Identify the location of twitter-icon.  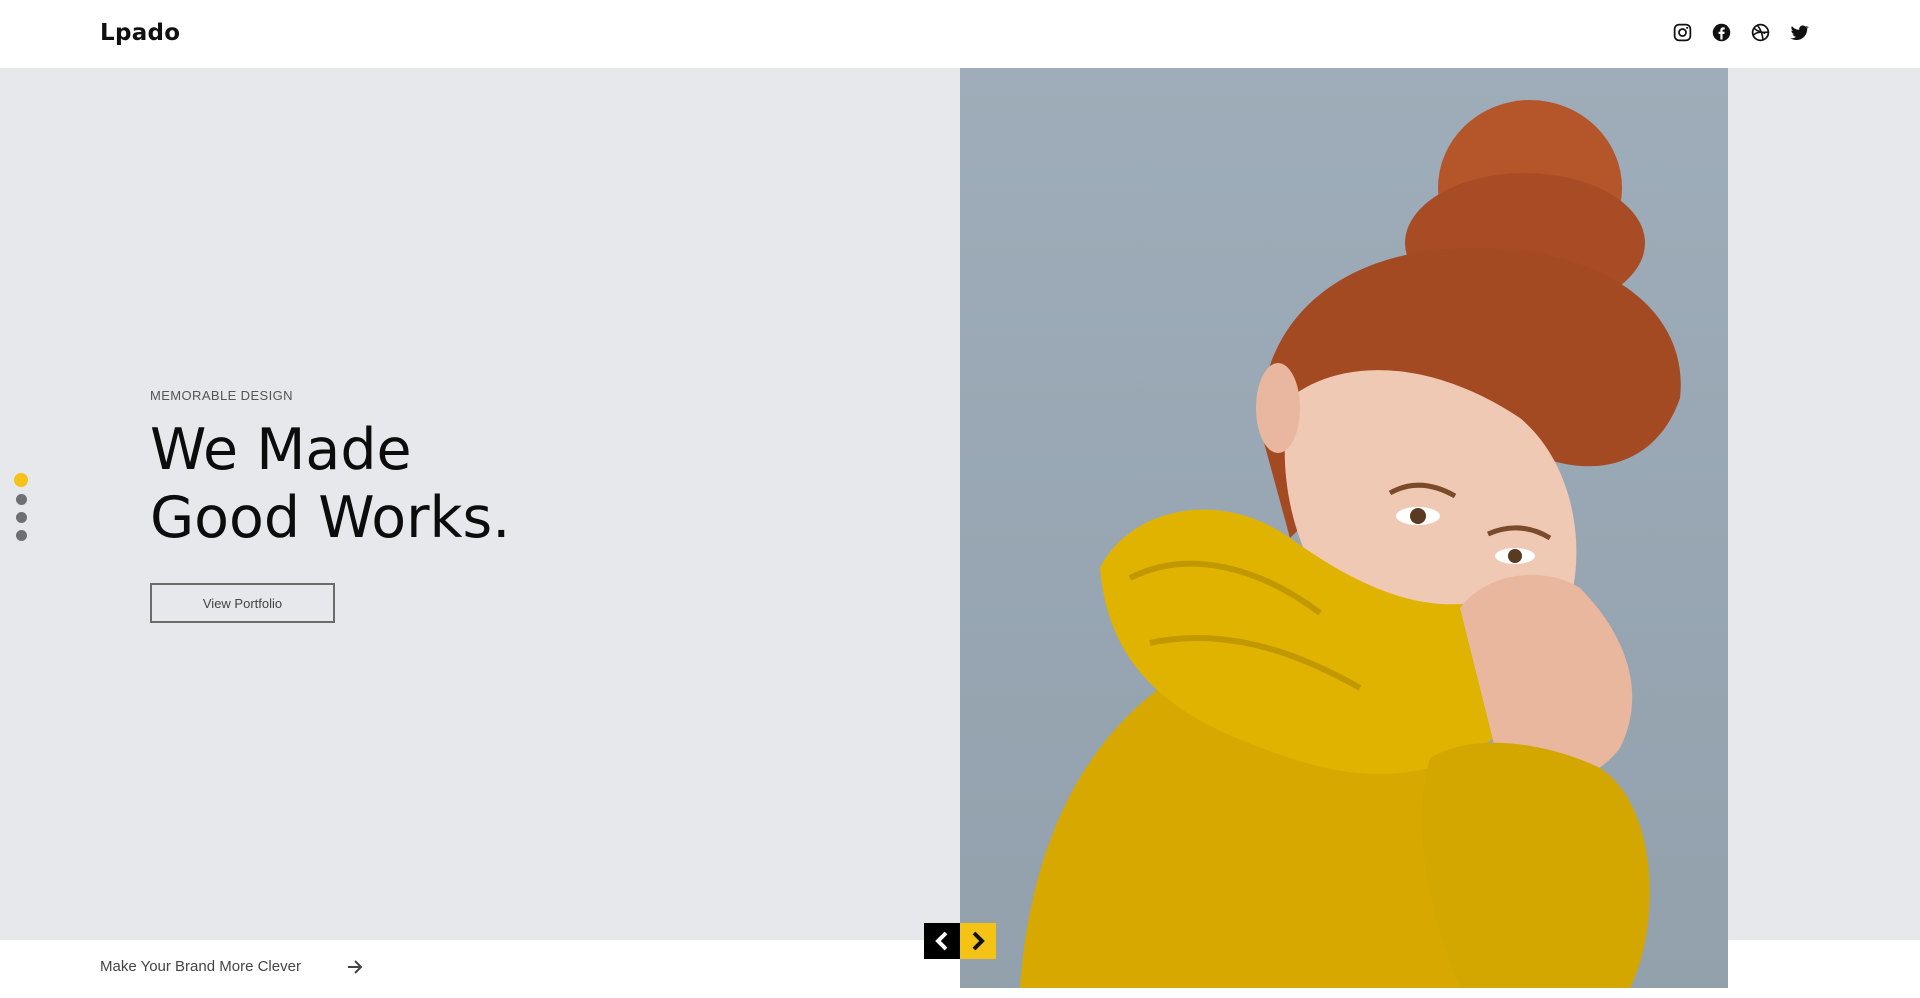
(1799, 32).